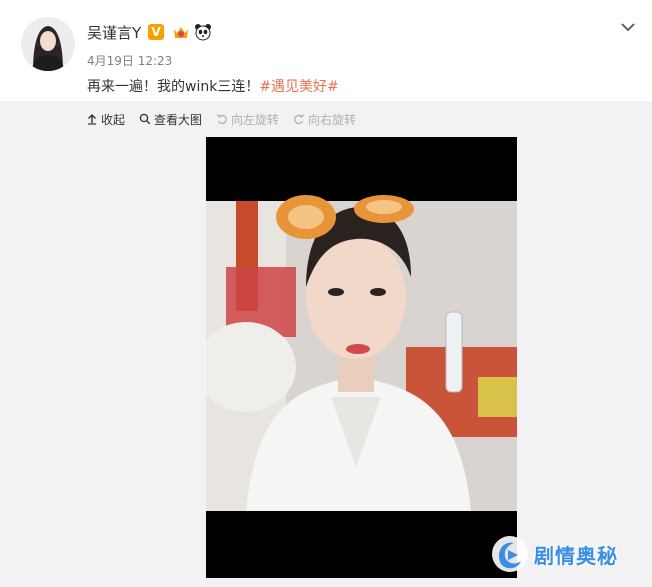  I want to click on avatar, so click(48, 44).